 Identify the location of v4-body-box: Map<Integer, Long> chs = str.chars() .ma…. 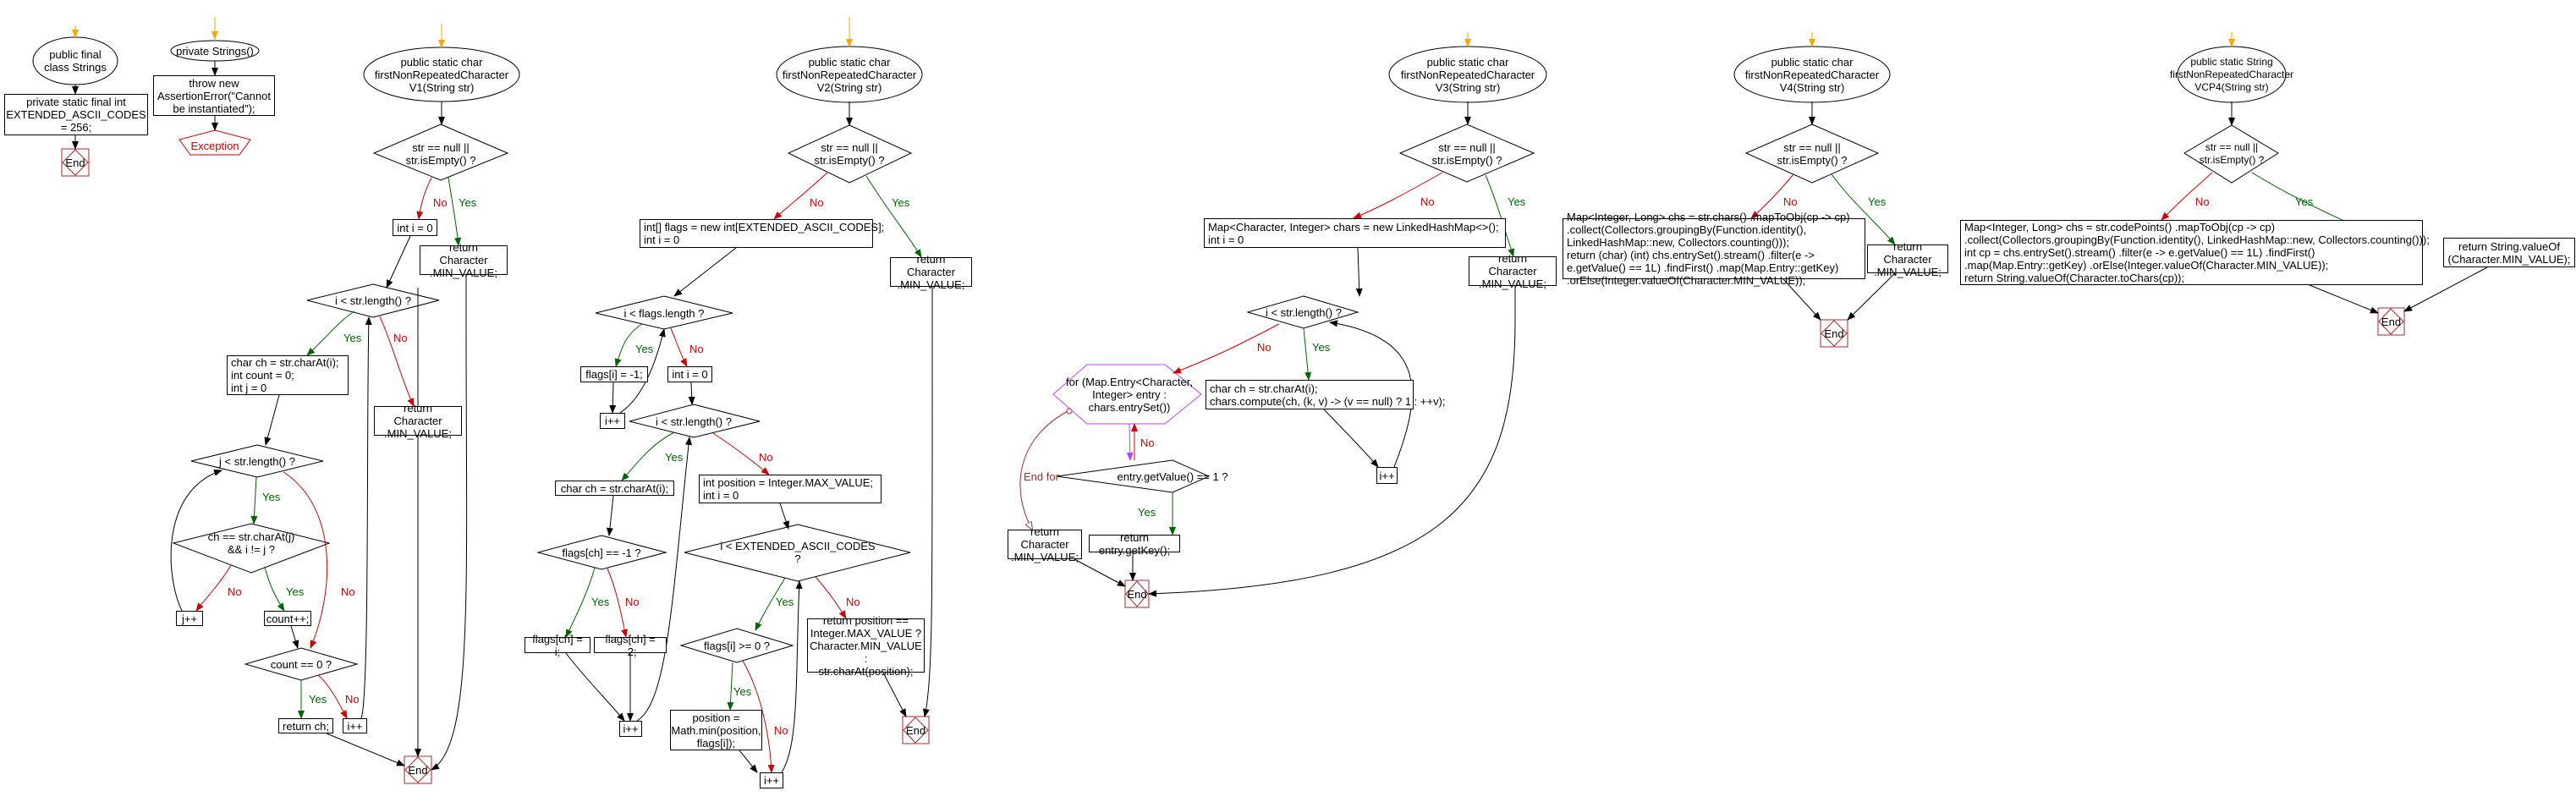
(1714, 249).